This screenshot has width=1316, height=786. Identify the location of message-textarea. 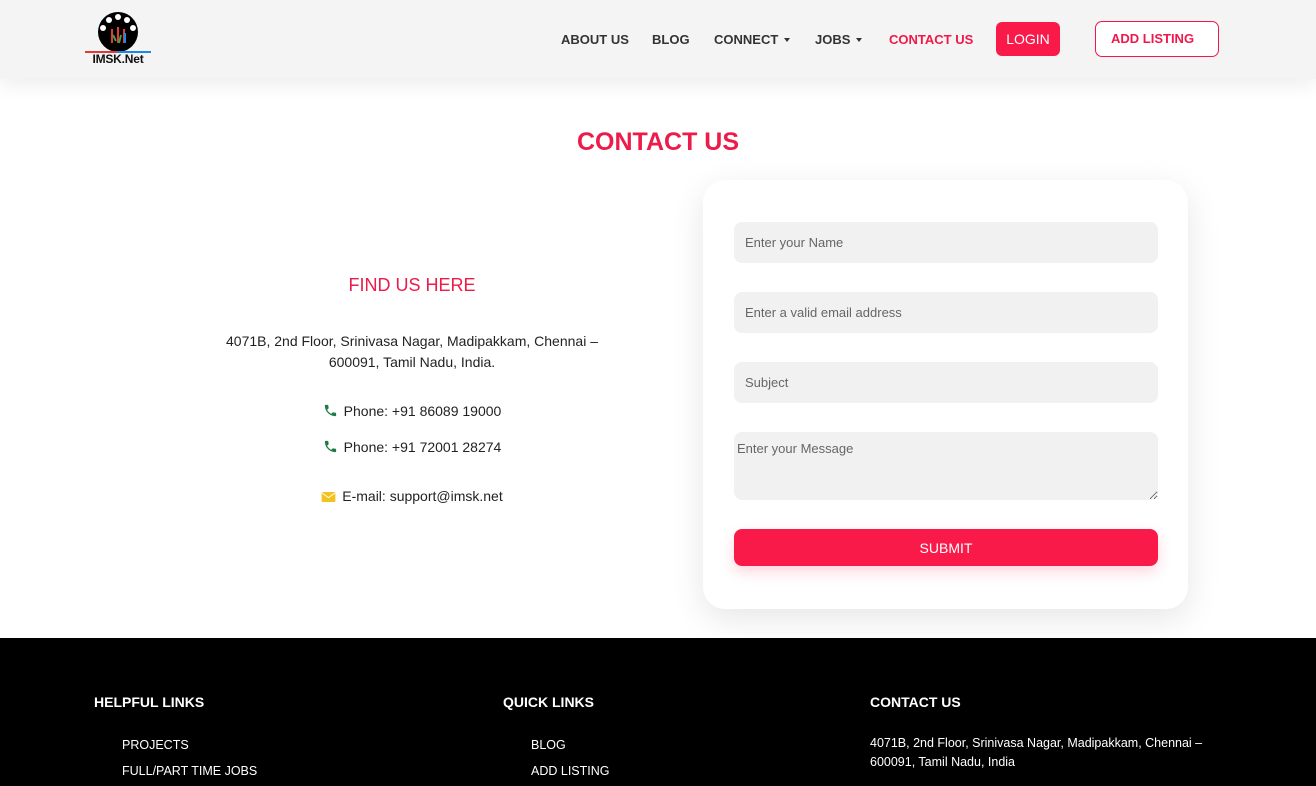
(946, 466).